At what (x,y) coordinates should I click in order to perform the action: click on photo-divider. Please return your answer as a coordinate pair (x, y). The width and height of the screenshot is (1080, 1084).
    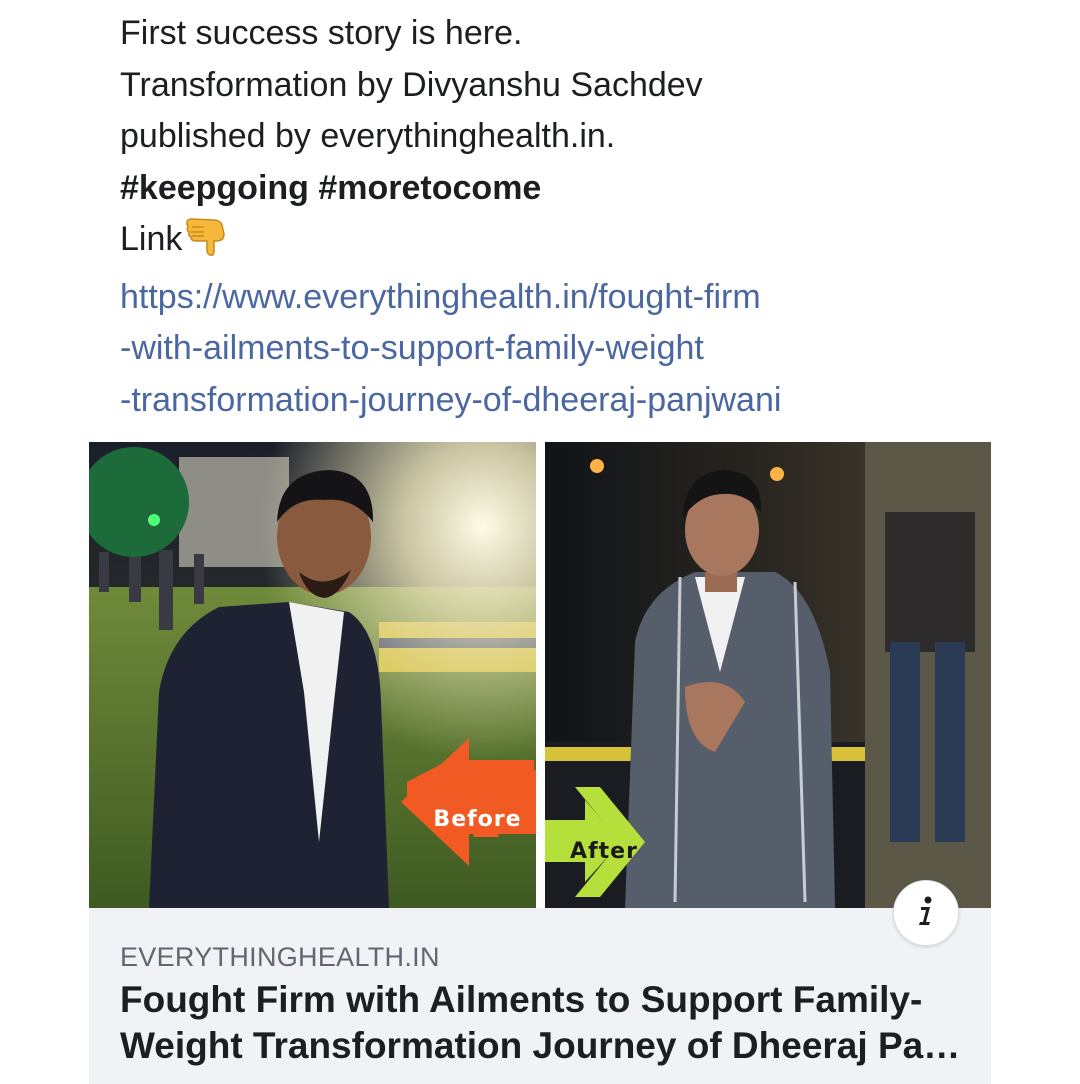
    Looking at the image, I should click on (540, 675).